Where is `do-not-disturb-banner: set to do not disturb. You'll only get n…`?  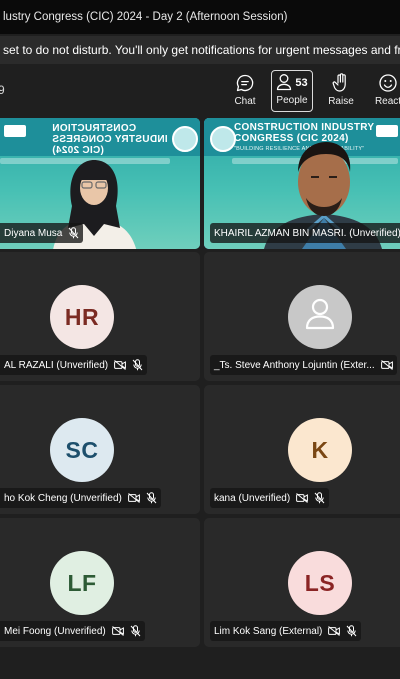 do-not-disturb-banner: set to do not disturb. You'll only get n… is located at coordinates (200, 50).